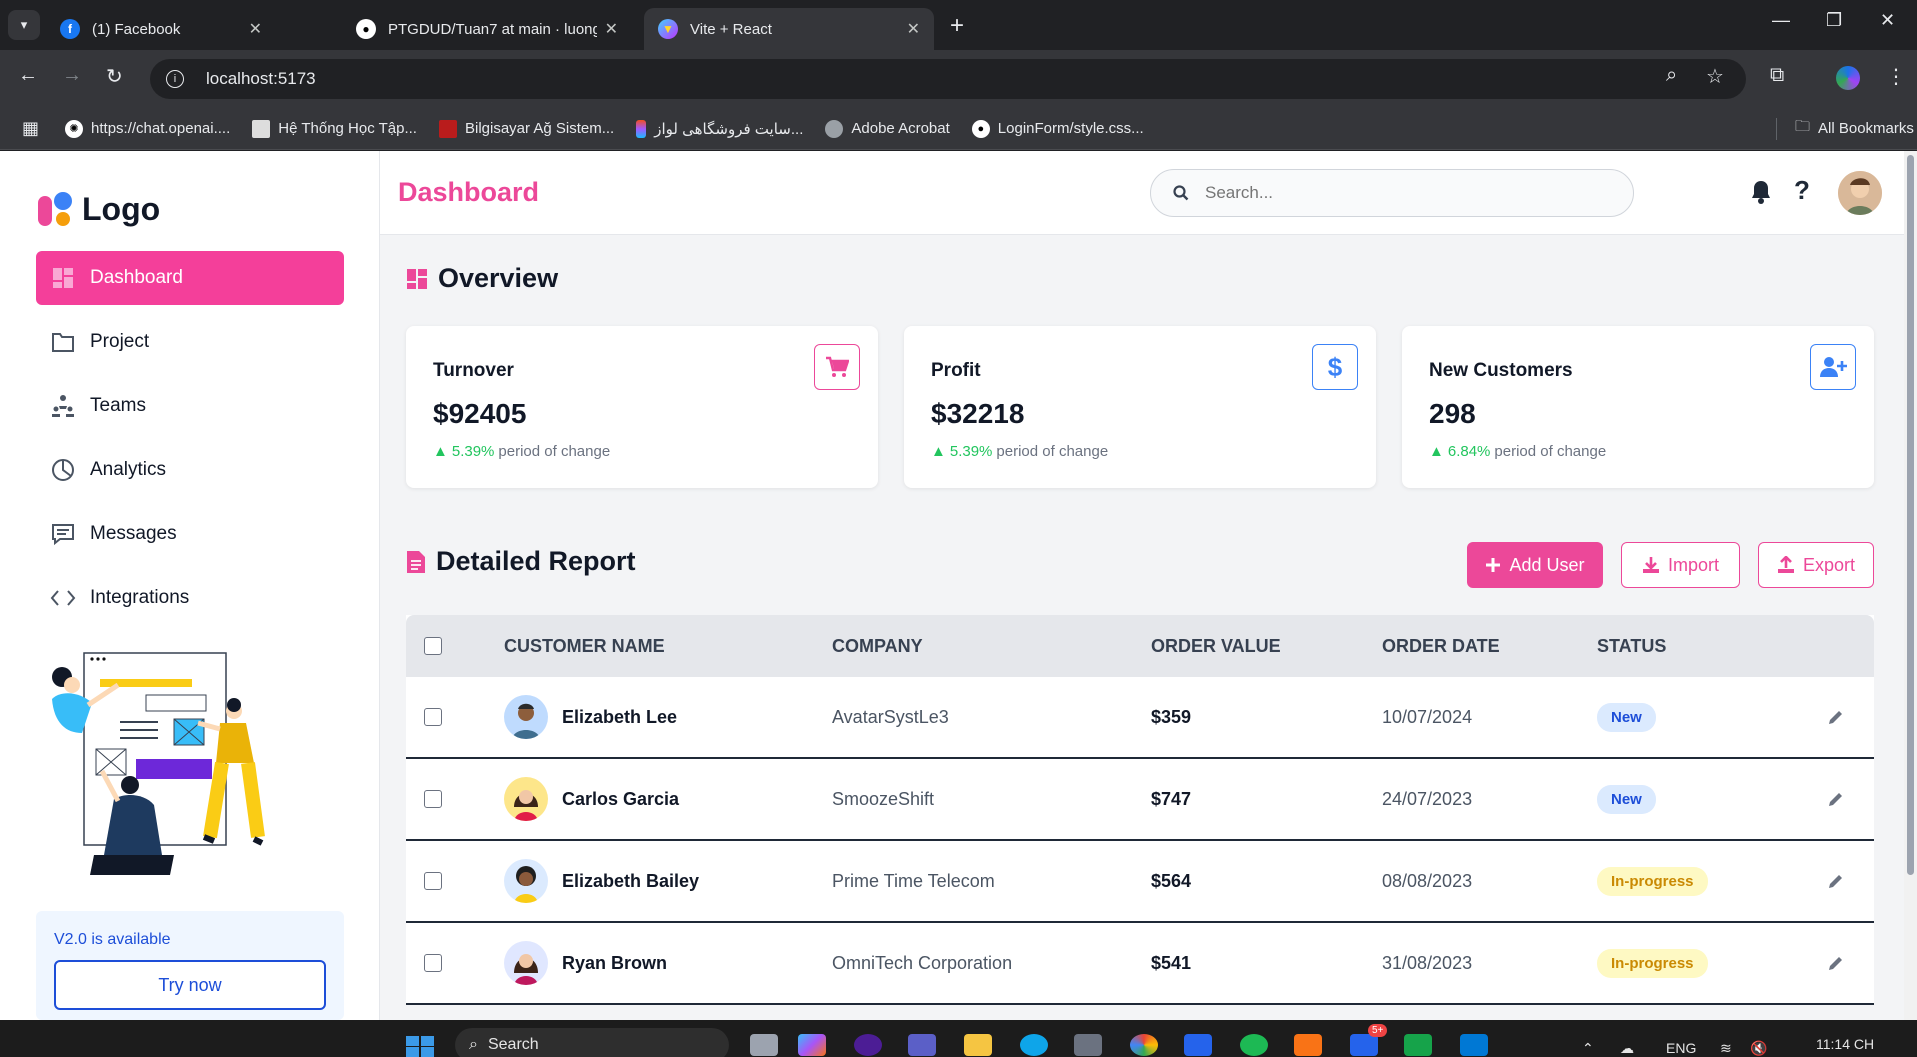  I want to click on new-tab-button: +, so click(957, 26).